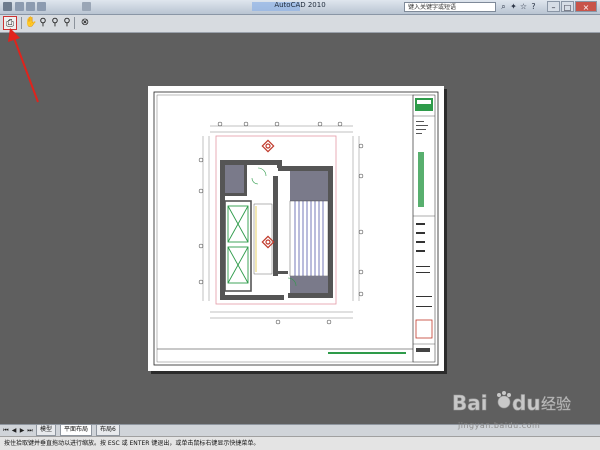 This screenshot has height=450, width=600. What do you see at coordinates (108, 430) in the screenshot?
I see `tab-layout6: 布局6` at bounding box center [108, 430].